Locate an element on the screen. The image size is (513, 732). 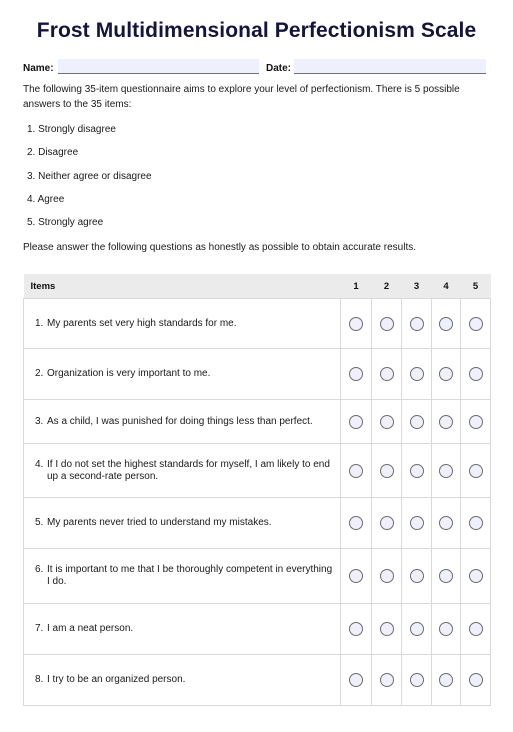
question-number: 4. is located at coordinates (39, 464).